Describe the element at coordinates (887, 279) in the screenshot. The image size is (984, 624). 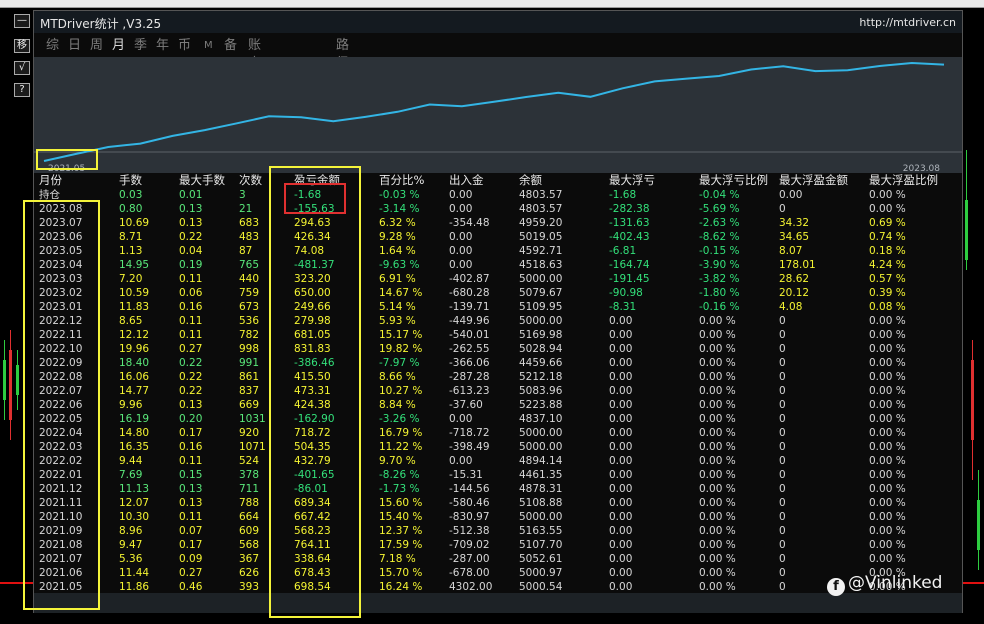
I see `cell-max-floating-profit-ratio: 0.57 %` at that location.